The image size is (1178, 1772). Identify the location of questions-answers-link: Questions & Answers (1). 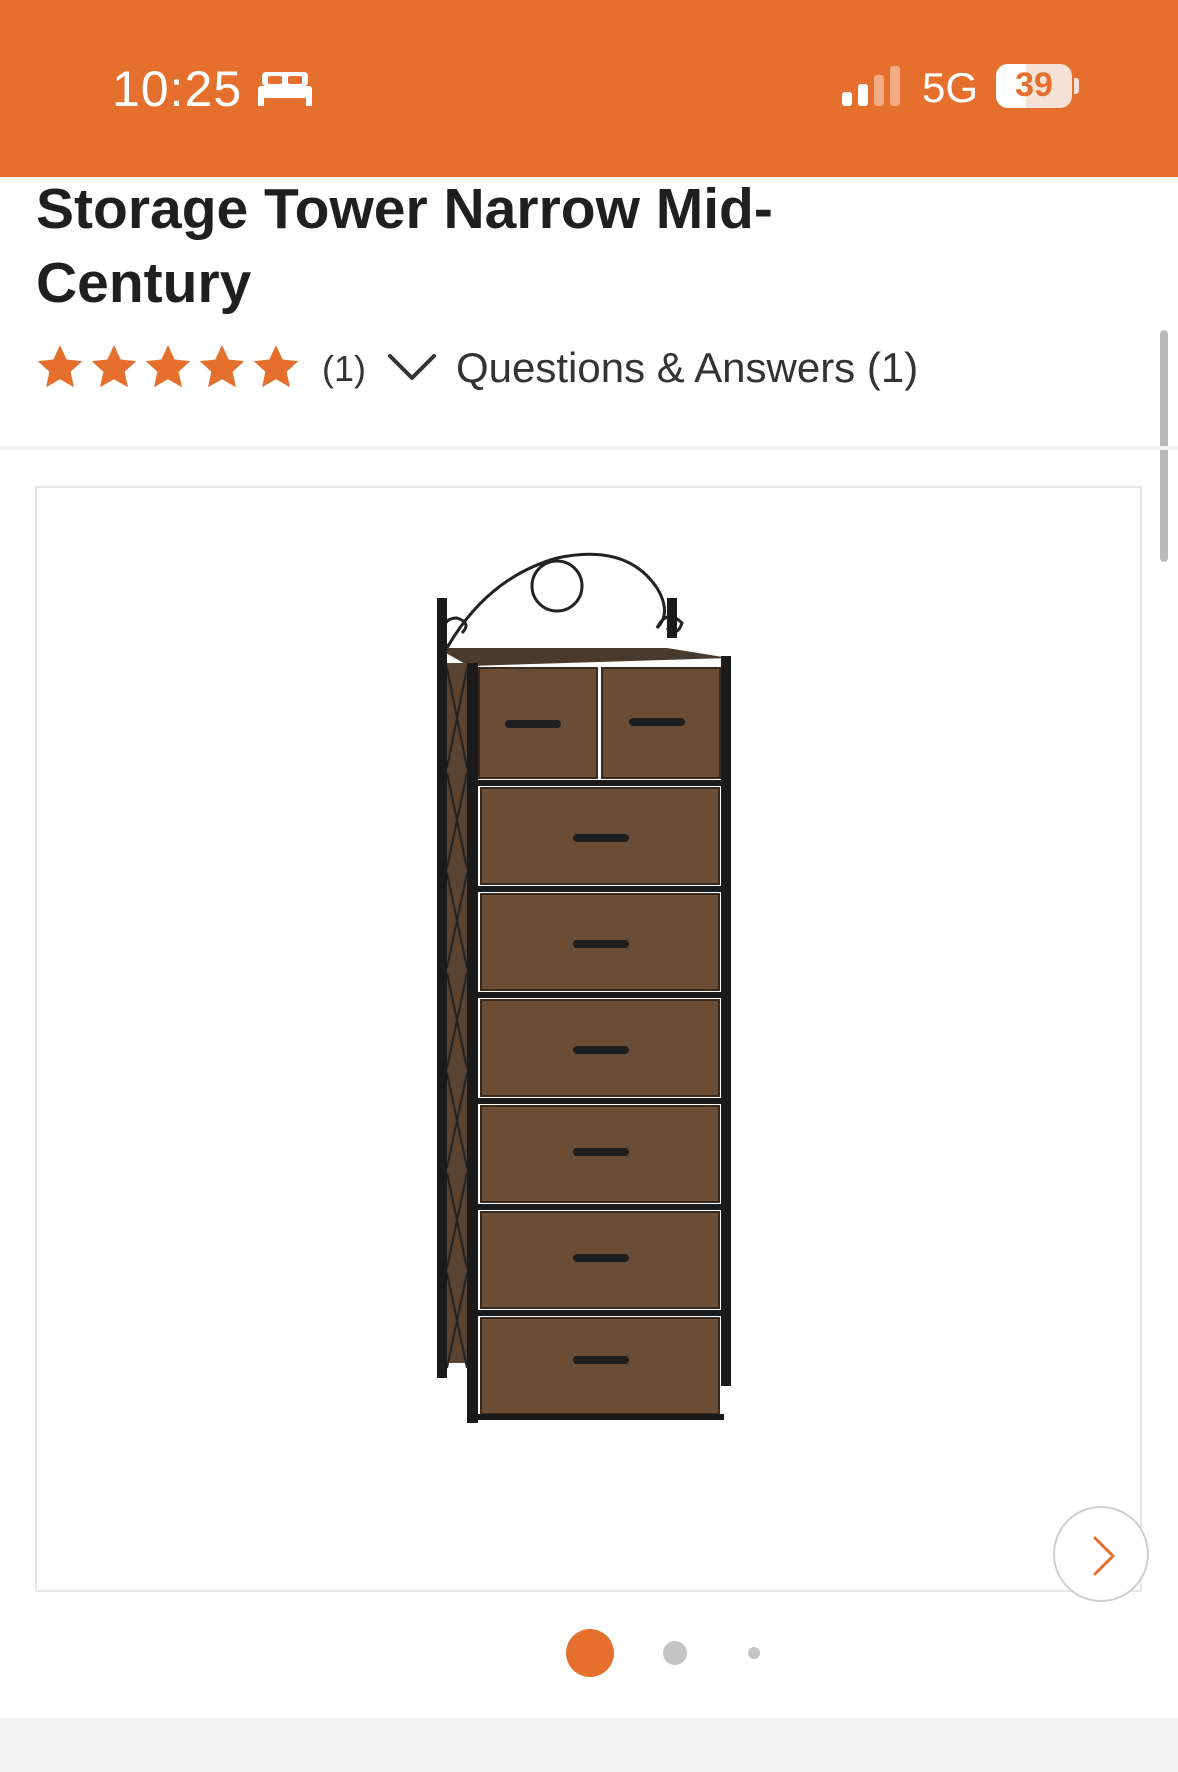
(687, 368).